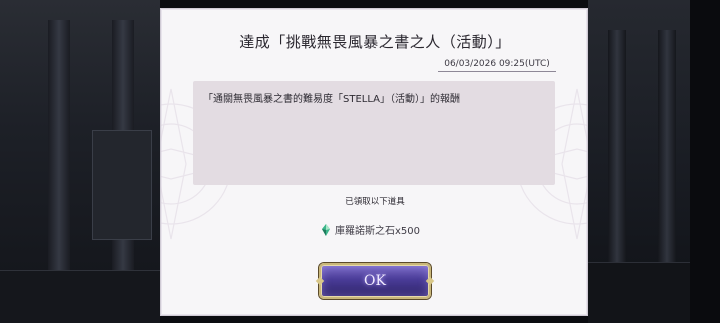 The image size is (720, 323). Describe the element at coordinates (80, 296) in the screenshot. I see `background-floor` at that location.